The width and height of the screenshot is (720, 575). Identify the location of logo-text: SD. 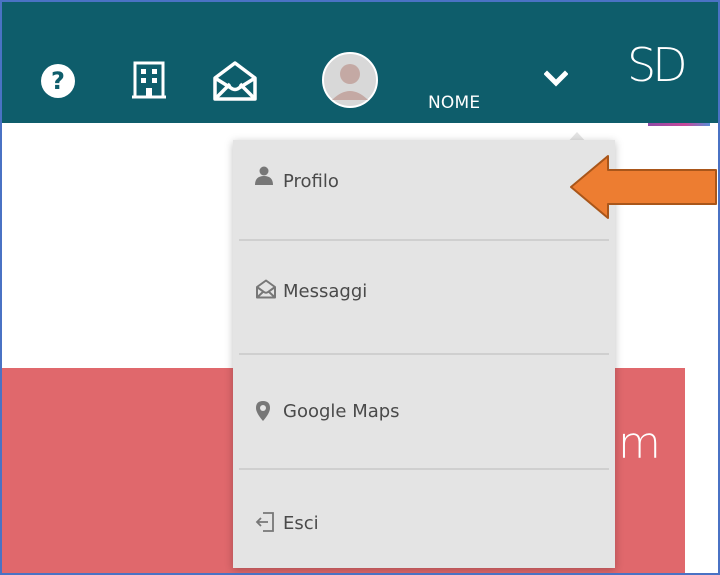
(657, 65).